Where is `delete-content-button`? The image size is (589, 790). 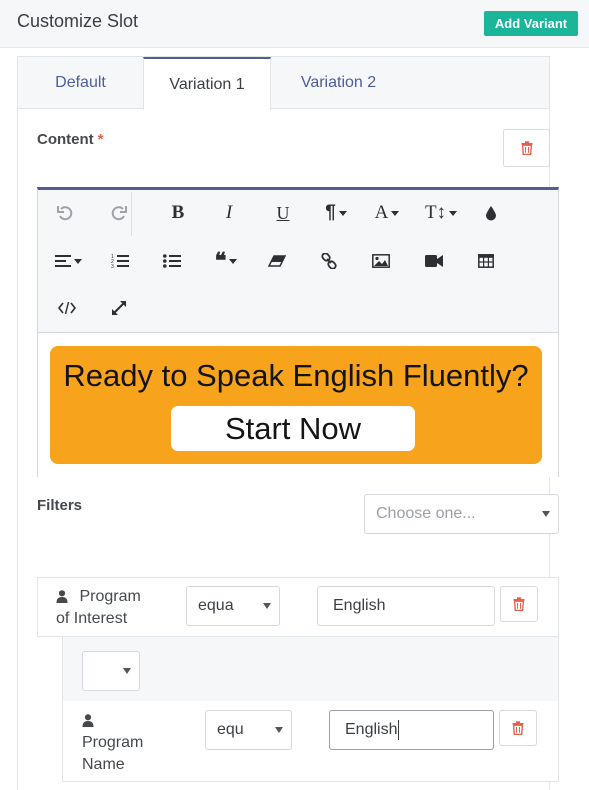
delete-content-button is located at coordinates (526, 148).